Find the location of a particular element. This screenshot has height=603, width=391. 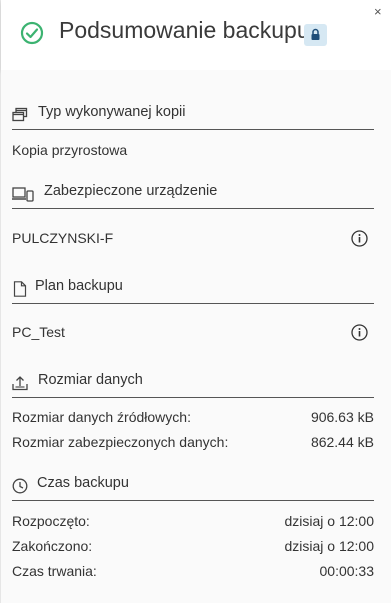

section-plan: Plan backupu is located at coordinates (193, 291).